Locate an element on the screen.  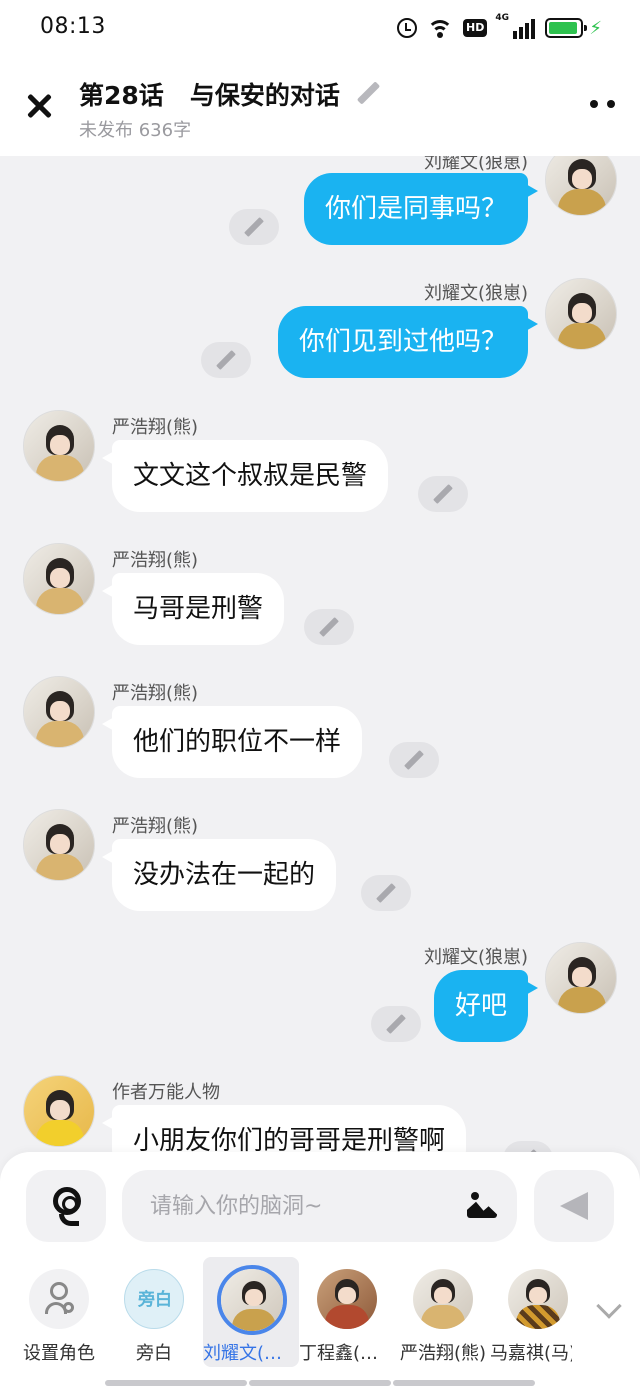
wifi-icon is located at coordinates (440, 28).